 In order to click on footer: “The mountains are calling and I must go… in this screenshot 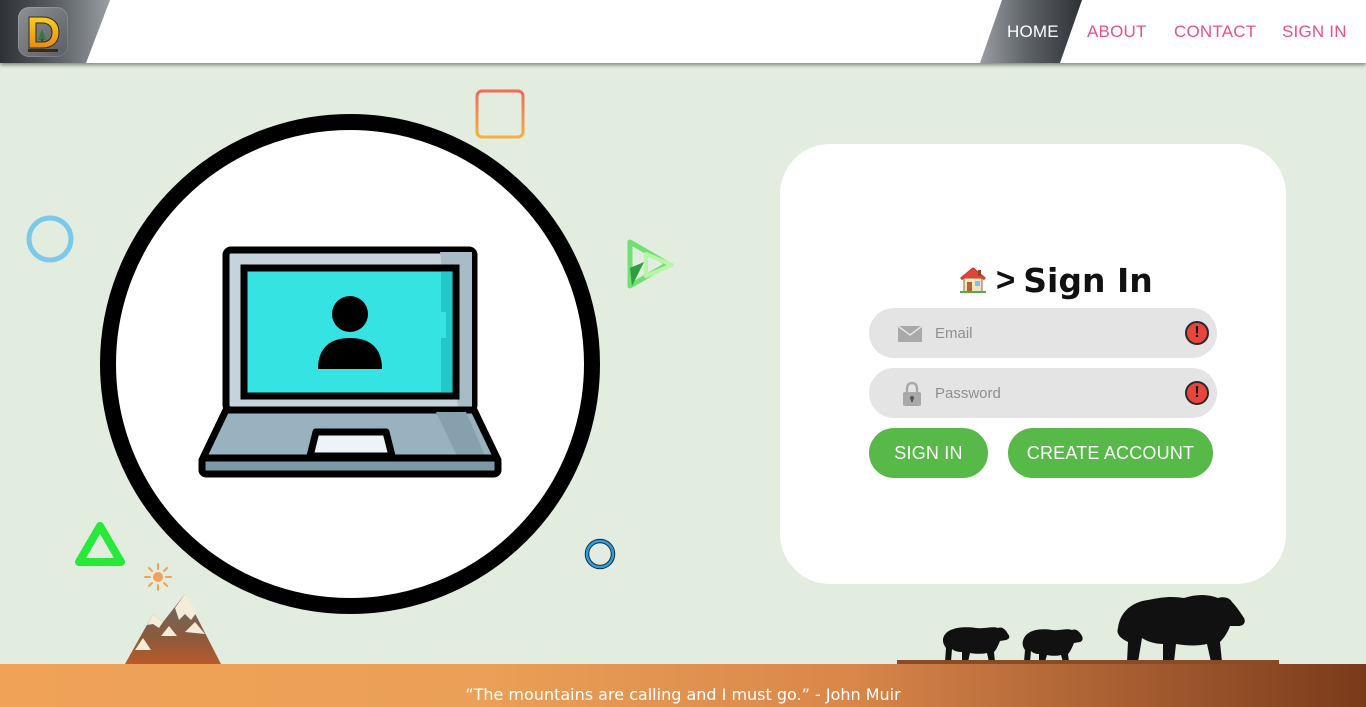, I will do `click(683, 685)`.